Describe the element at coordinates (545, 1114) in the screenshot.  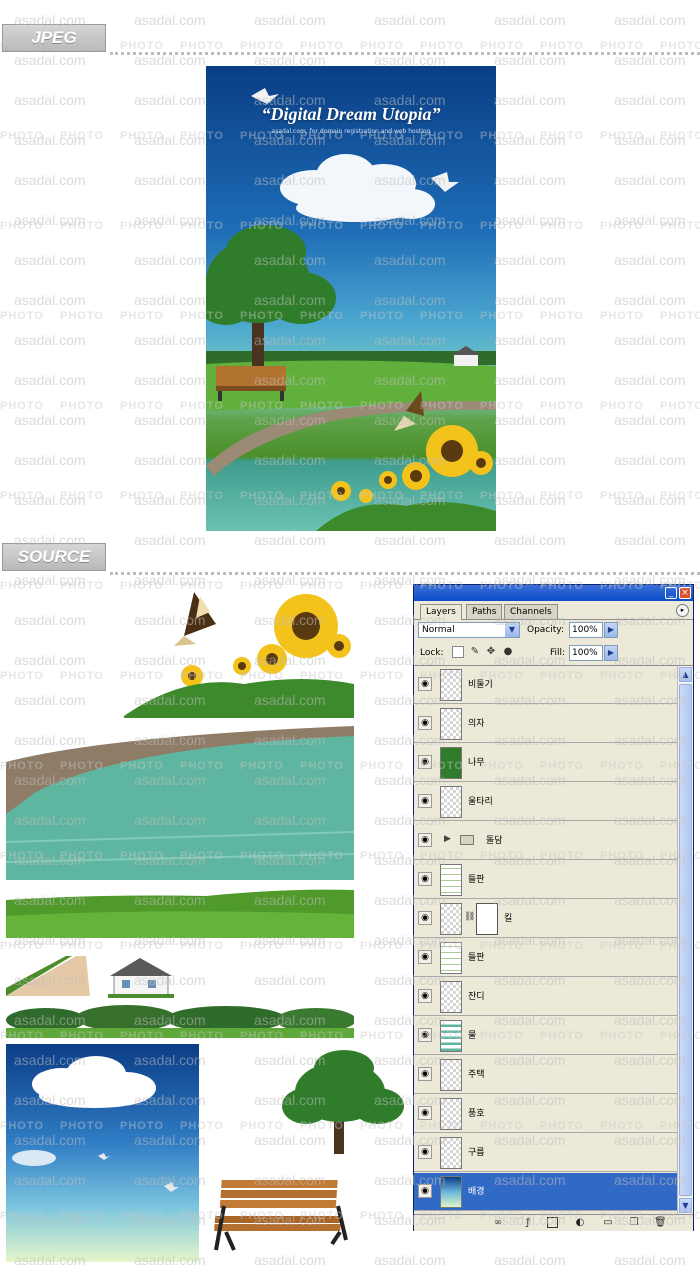
I see `layer-row: ◉ 풍호` at that location.